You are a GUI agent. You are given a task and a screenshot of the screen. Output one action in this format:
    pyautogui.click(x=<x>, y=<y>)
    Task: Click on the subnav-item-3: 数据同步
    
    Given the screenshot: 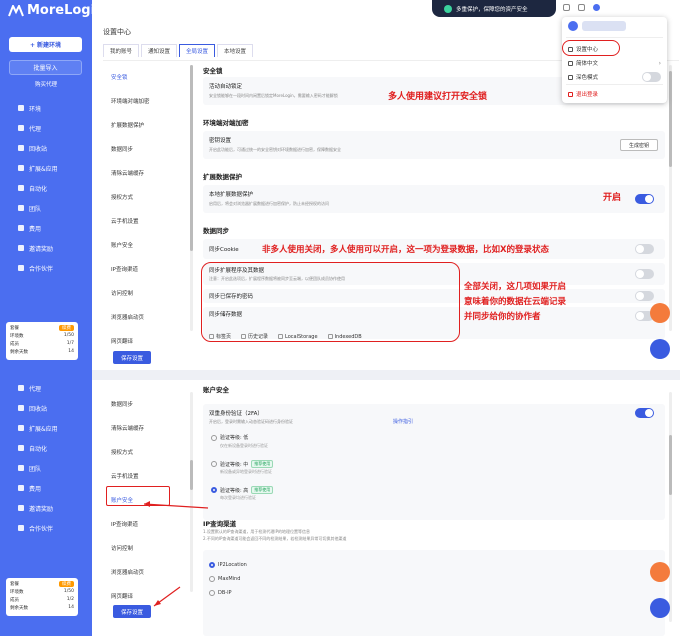 What is the action you would take?
    pyautogui.click(x=146, y=149)
    